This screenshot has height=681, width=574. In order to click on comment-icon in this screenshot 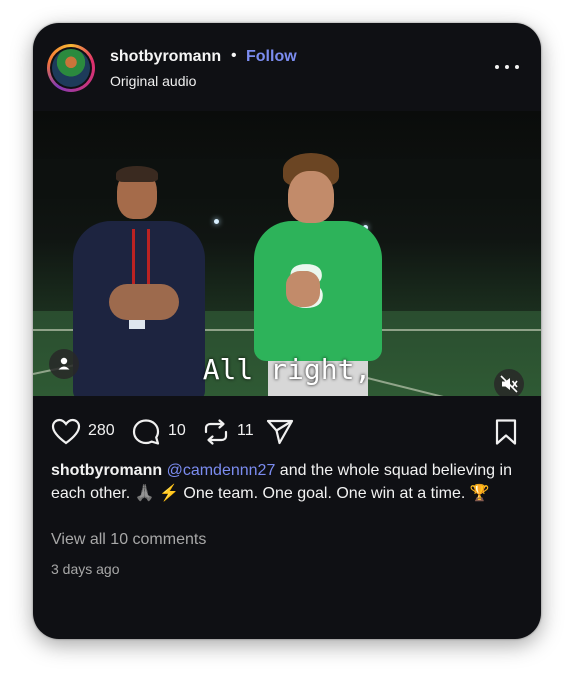, I will do `click(147, 432)`.